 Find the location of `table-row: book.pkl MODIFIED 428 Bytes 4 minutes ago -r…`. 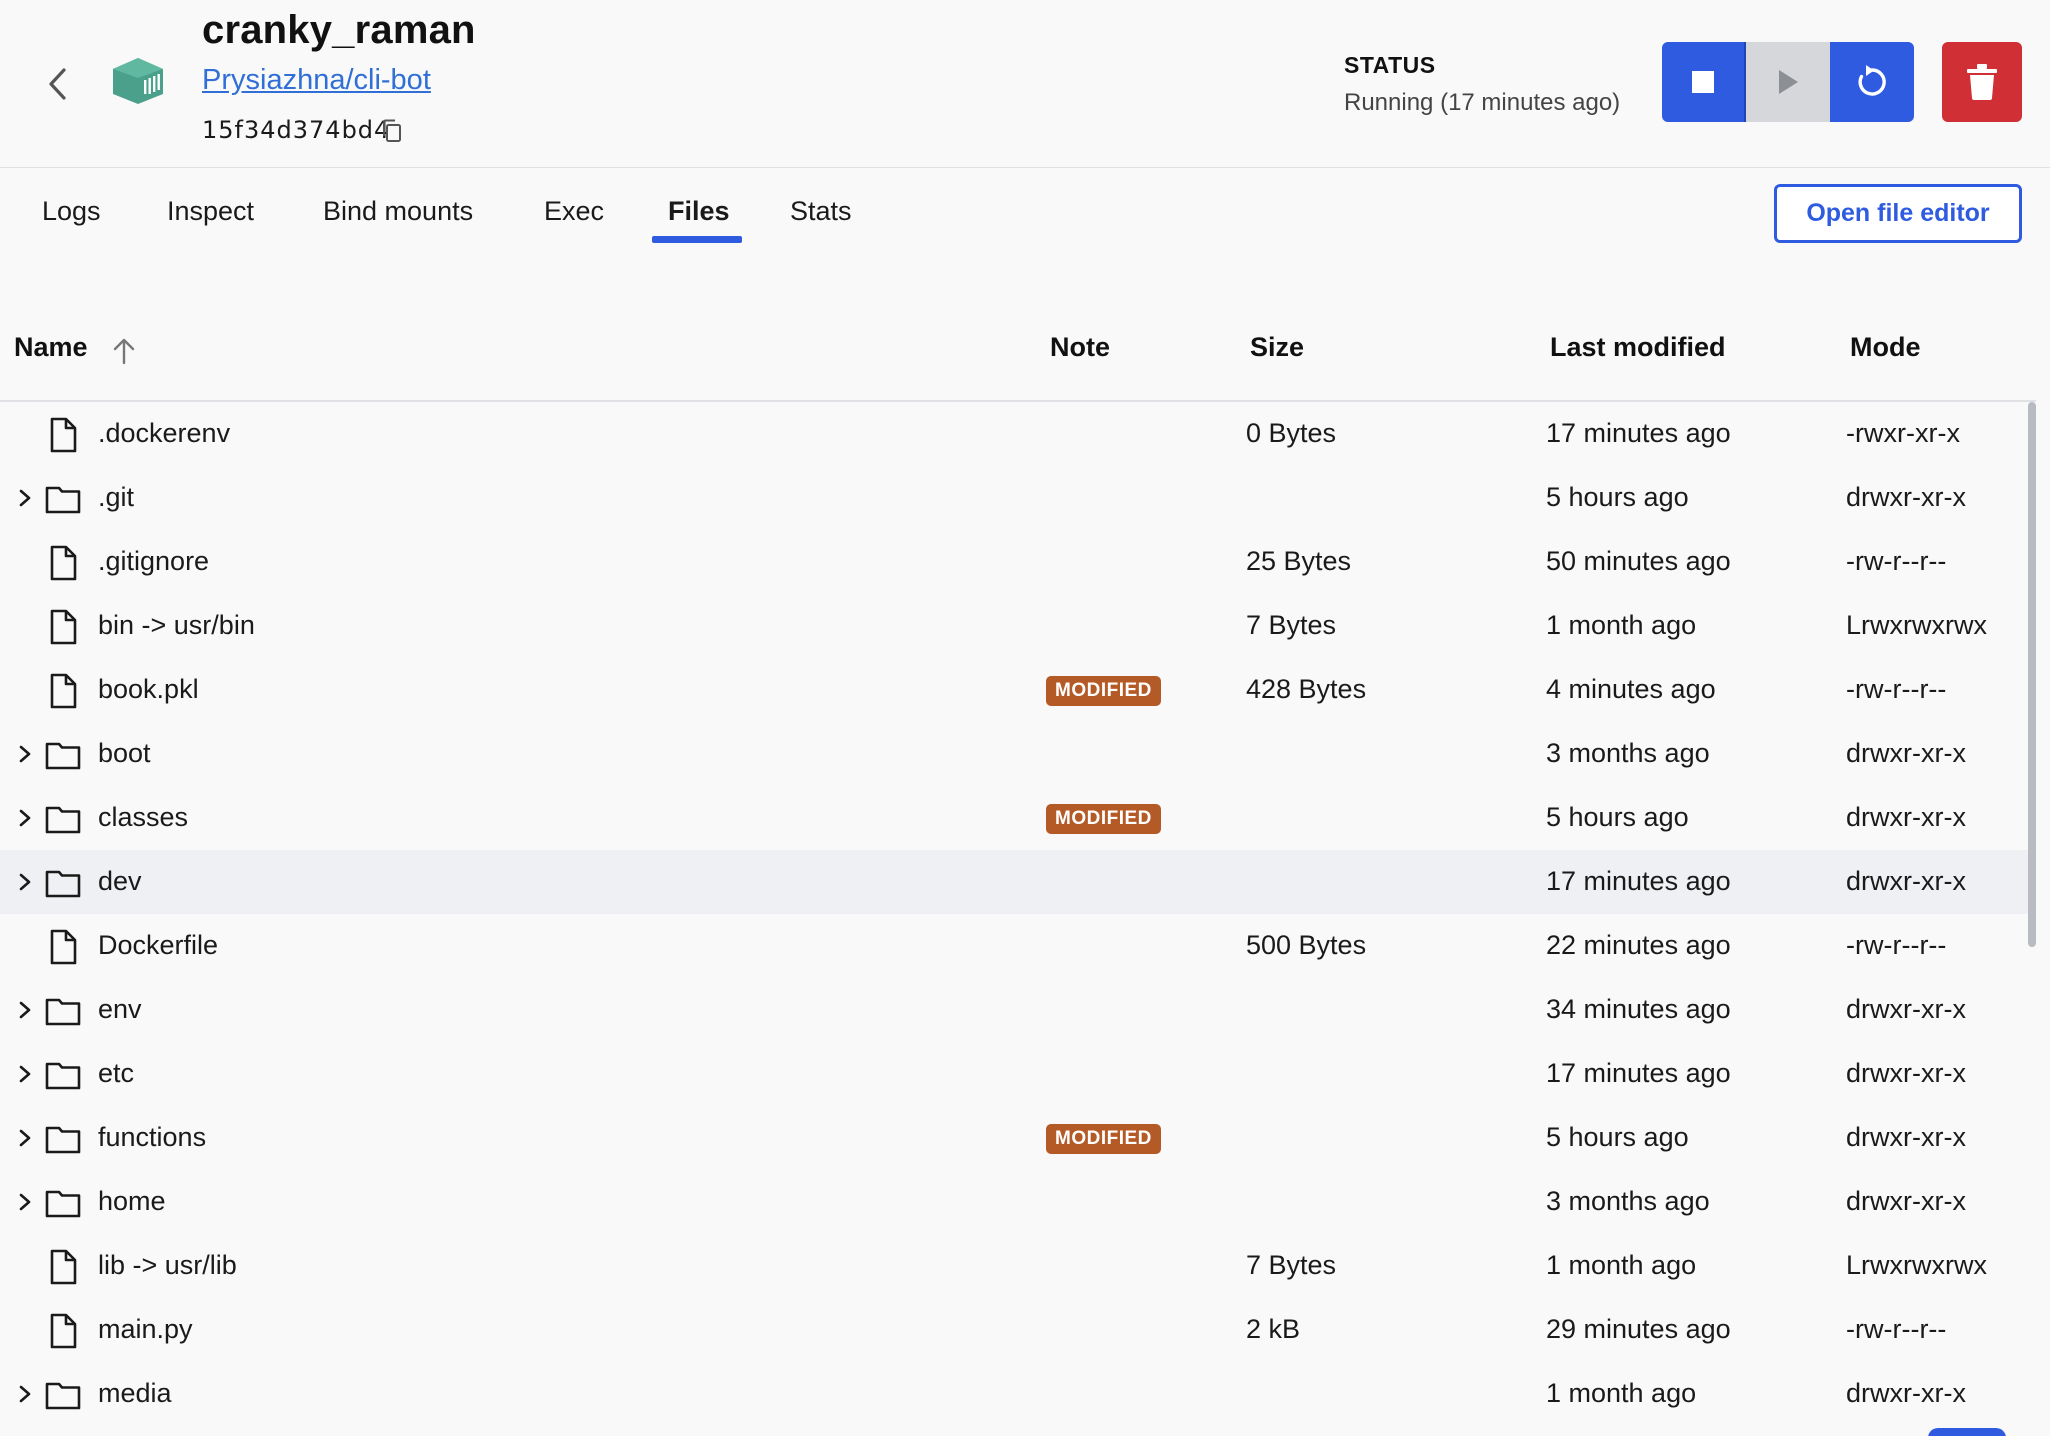

table-row: book.pkl MODIFIED 428 Bytes 4 minutes ago -r… is located at coordinates (1018, 690).